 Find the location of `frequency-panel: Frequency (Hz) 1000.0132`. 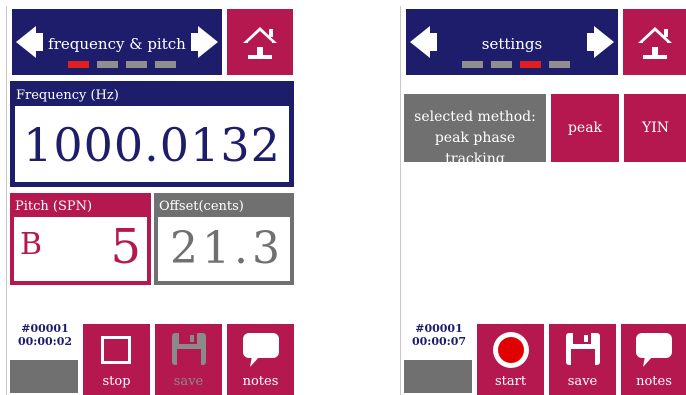

frequency-panel: Frequency (Hz) 1000.0132 is located at coordinates (152, 134).